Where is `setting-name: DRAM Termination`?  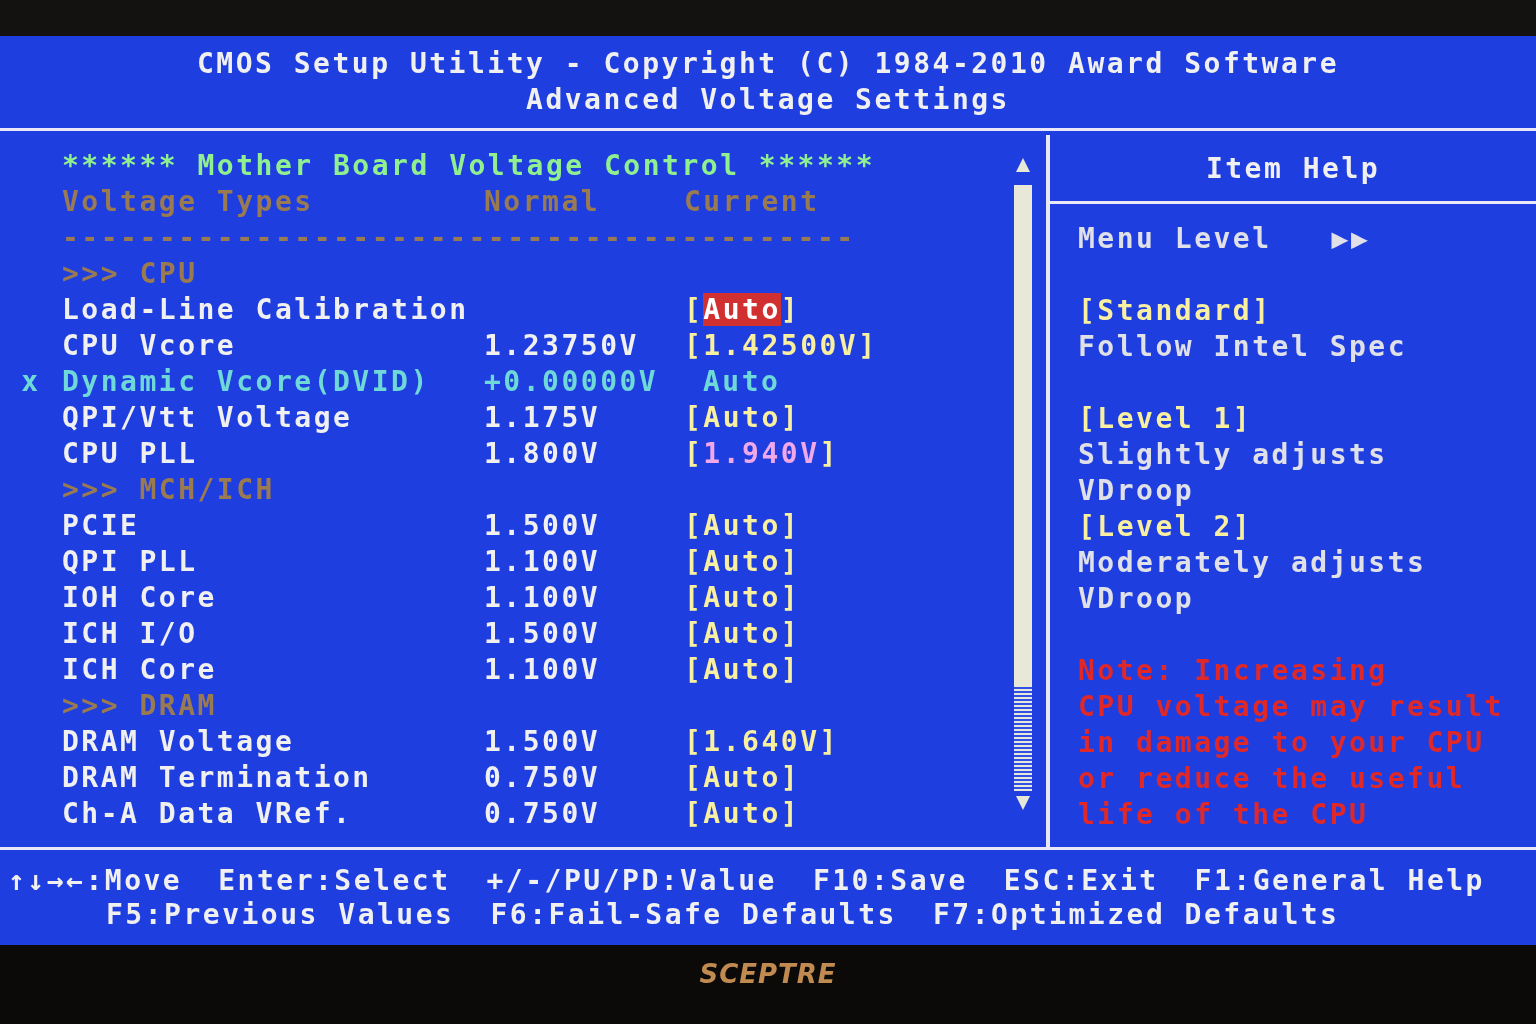 setting-name: DRAM Termination is located at coordinates (217, 777).